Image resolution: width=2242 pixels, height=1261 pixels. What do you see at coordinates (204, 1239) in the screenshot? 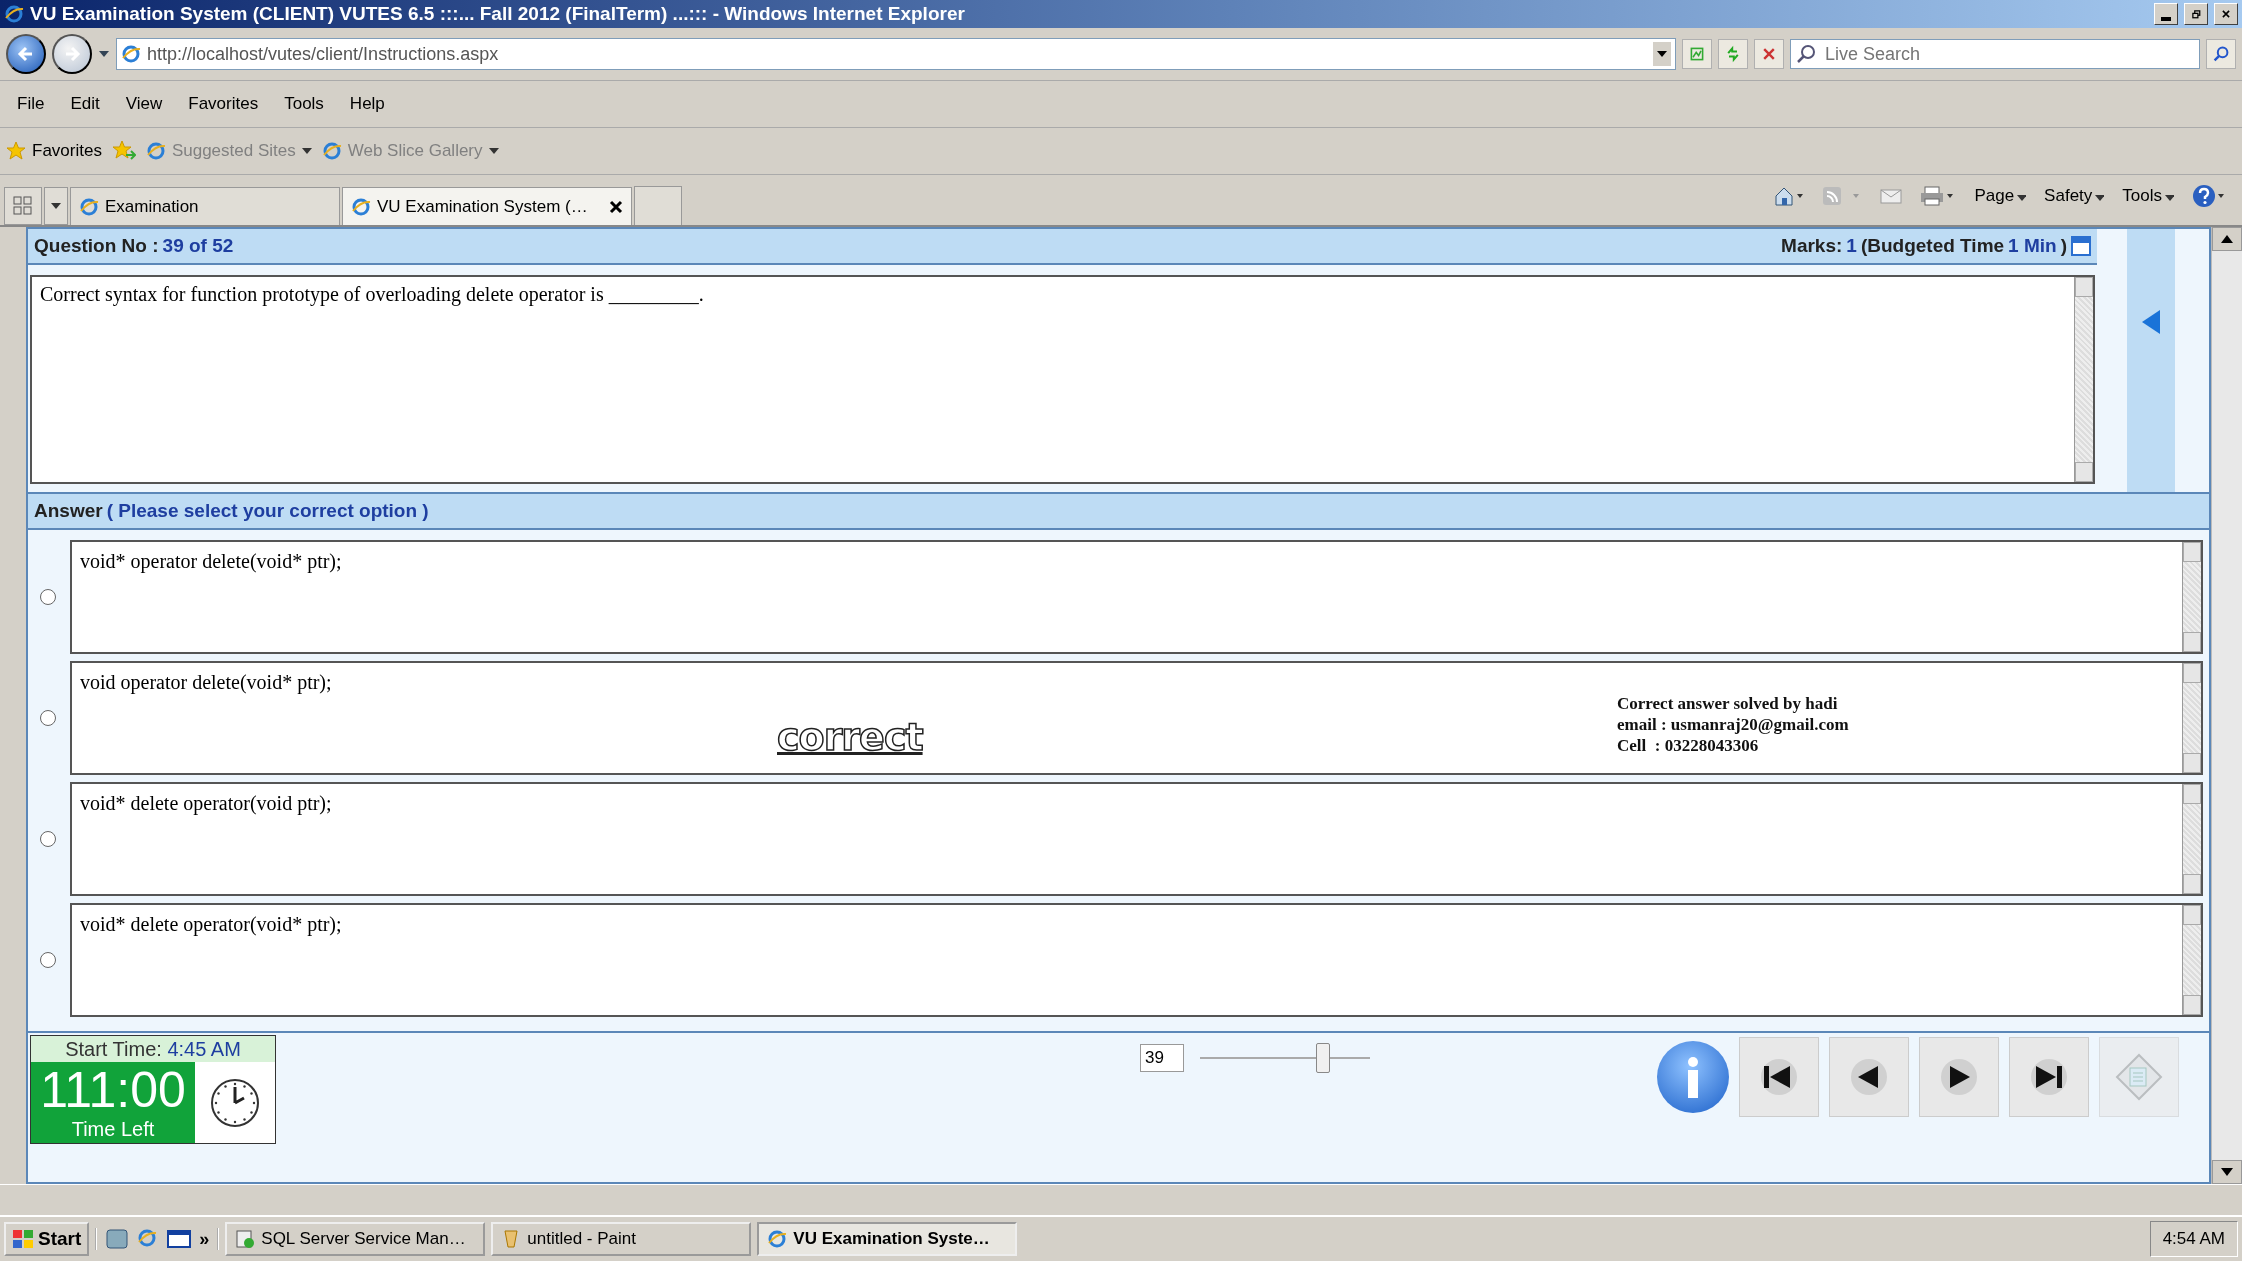
I see `more-button: »` at bounding box center [204, 1239].